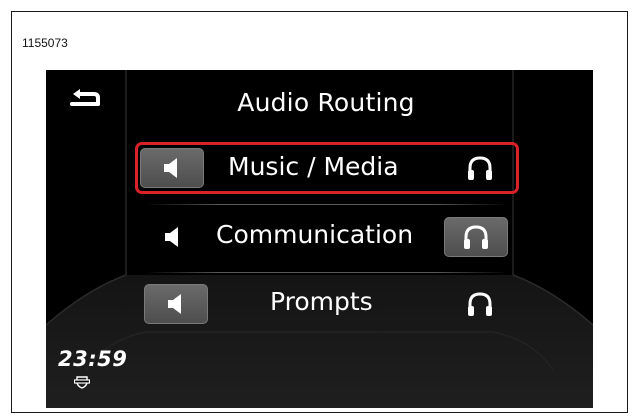 The image size is (640, 420). What do you see at coordinates (93, 359) in the screenshot?
I see `clock-display: 23:59` at bounding box center [93, 359].